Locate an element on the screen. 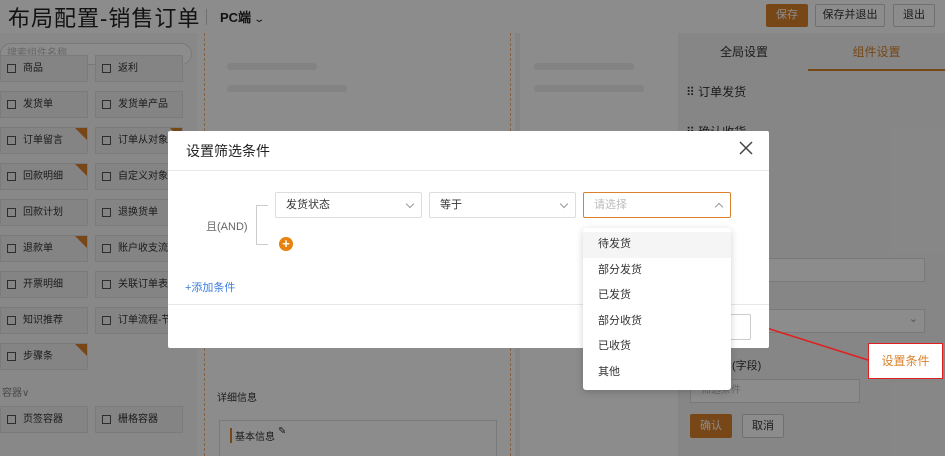 The width and height of the screenshot is (945, 456). value-select: 请选择 is located at coordinates (657, 205).